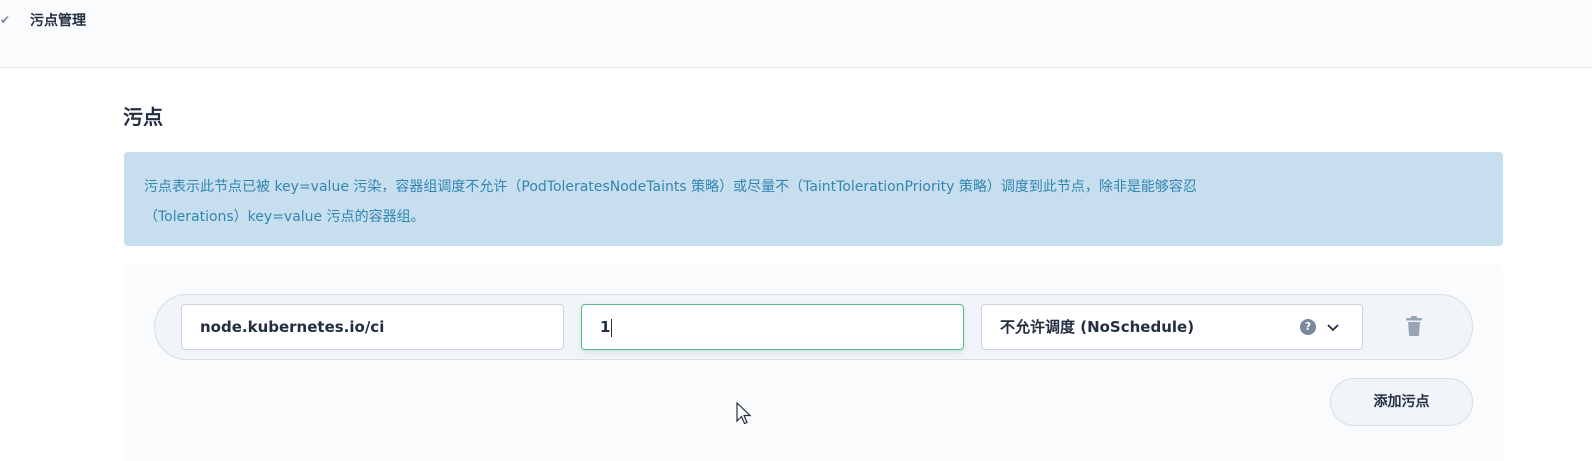 This screenshot has width=1592, height=461. I want to click on trash-icon, so click(1414, 326).